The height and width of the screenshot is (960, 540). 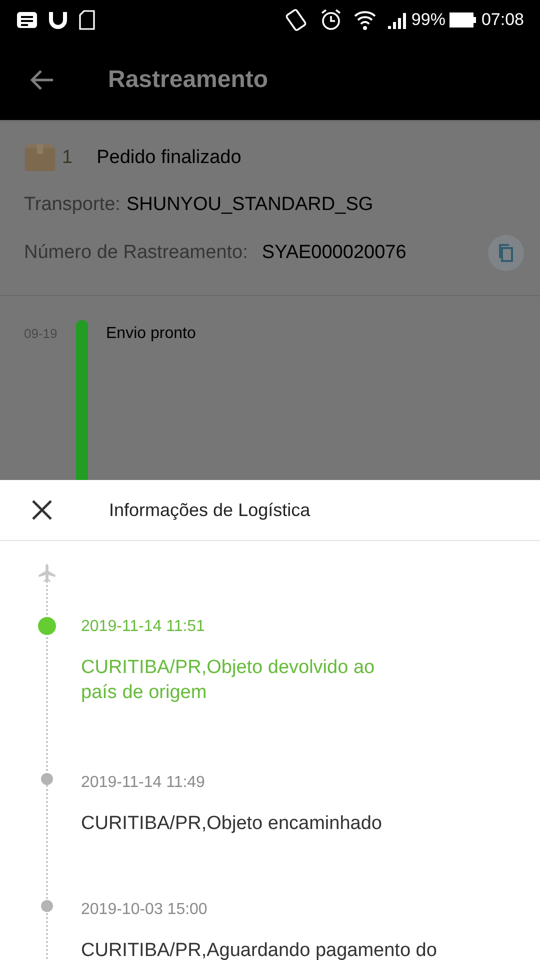 What do you see at coordinates (331, 20) in the screenshot?
I see `alarm-icon` at bounding box center [331, 20].